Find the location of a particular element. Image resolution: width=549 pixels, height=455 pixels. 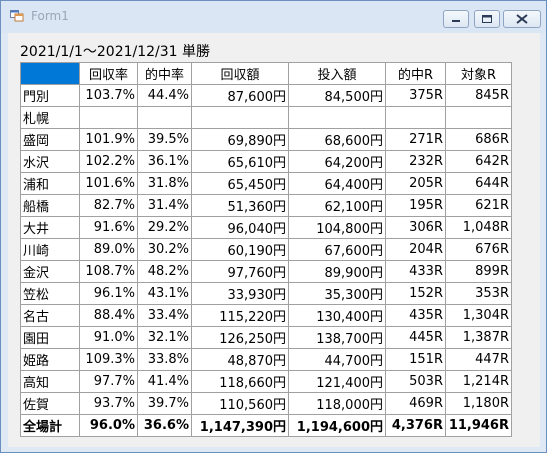

venue-cell: 大井 is located at coordinates (50, 227).